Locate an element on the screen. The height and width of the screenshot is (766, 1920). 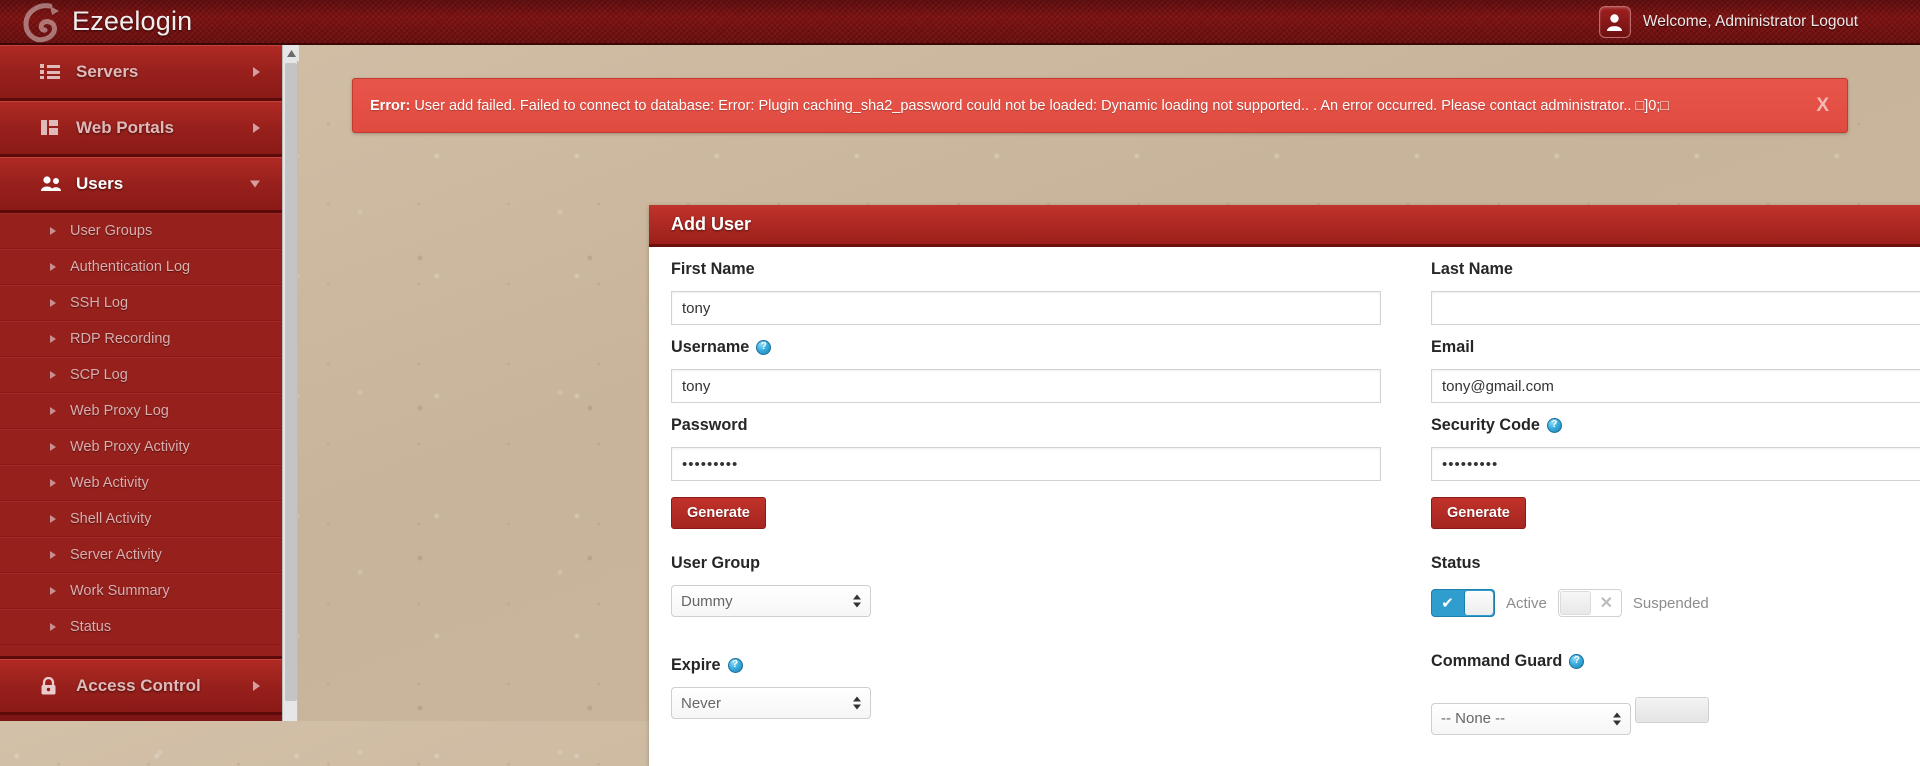
user-group-select: Dummy is located at coordinates (771, 601).